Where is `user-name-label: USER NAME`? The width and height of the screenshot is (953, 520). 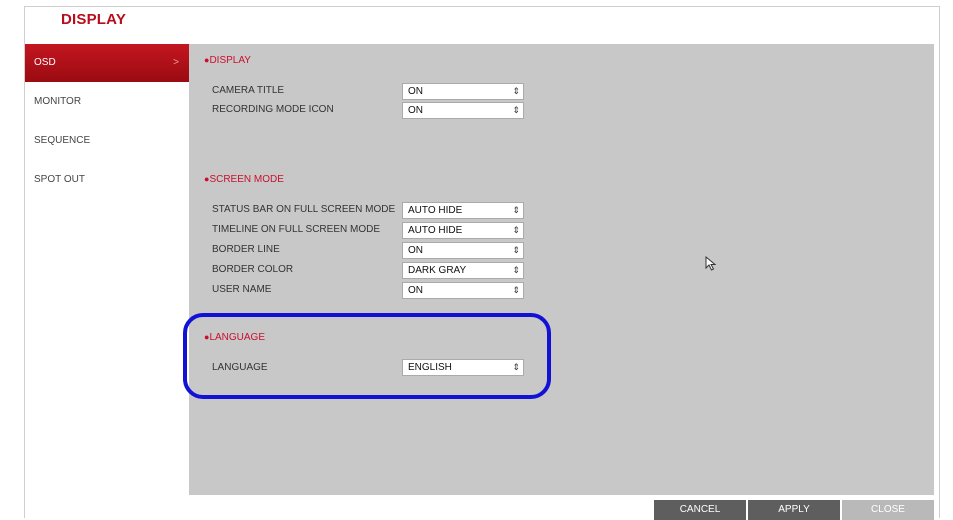
user-name-label: USER NAME is located at coordinates (242, 289).